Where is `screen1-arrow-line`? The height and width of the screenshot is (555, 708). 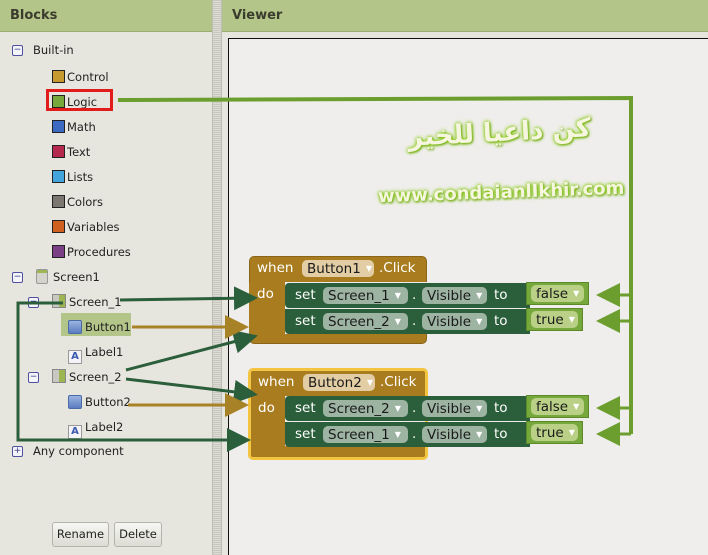
screen1-arrow-line is located at coordinates (133, 376).